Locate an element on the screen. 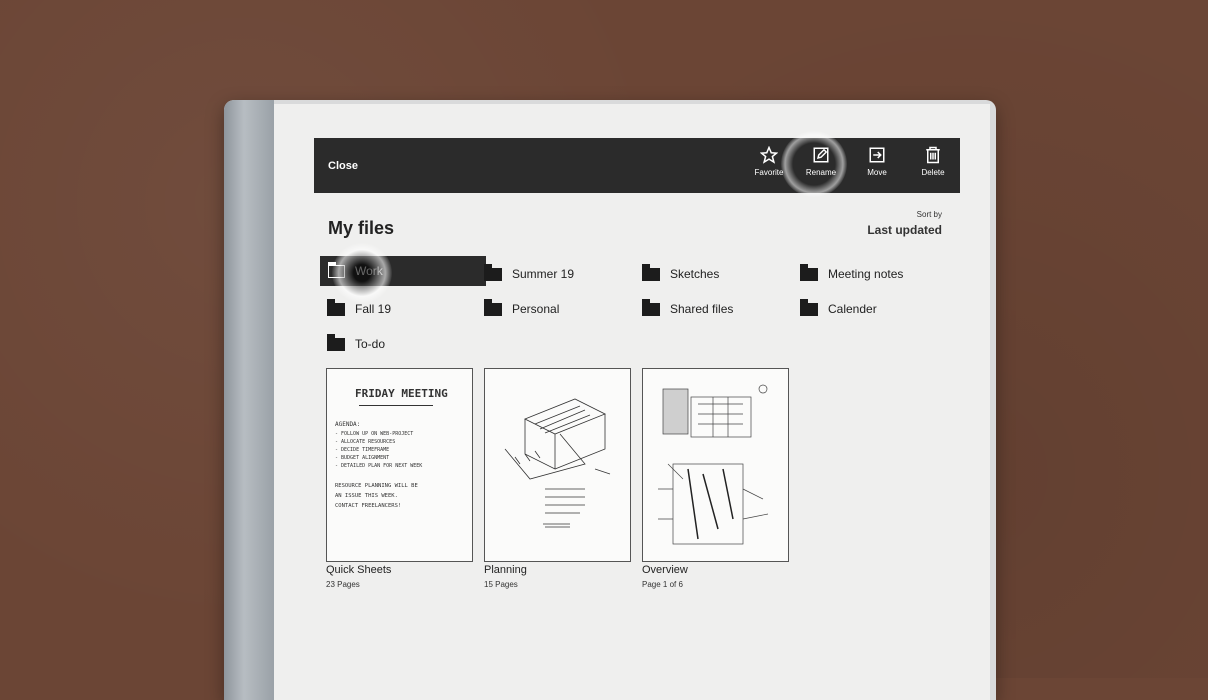 This screenshot has width=1208, height=700. folder-label: Work is located at coordinates (369, 271).